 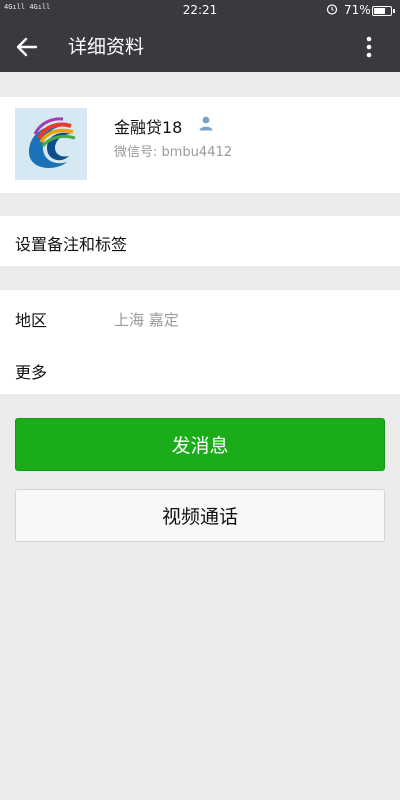 I want to click on battery-fill, so click(x=379, y=11).